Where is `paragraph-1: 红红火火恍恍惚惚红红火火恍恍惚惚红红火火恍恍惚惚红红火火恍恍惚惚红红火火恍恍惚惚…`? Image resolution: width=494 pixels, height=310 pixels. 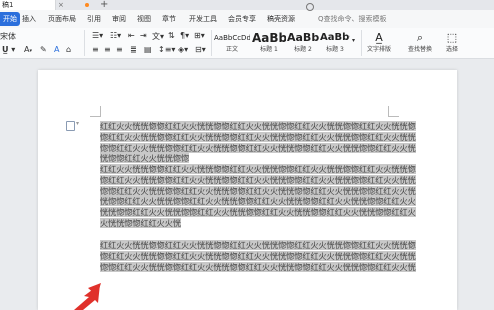 paragraph-1: 红红火火恍恍惚惚红红火火恍恍惚惚红红火火恍恍惚惚红红火火恍恍惚惚红红火火恍恍惚惚… is located at coordinates (258, 142).